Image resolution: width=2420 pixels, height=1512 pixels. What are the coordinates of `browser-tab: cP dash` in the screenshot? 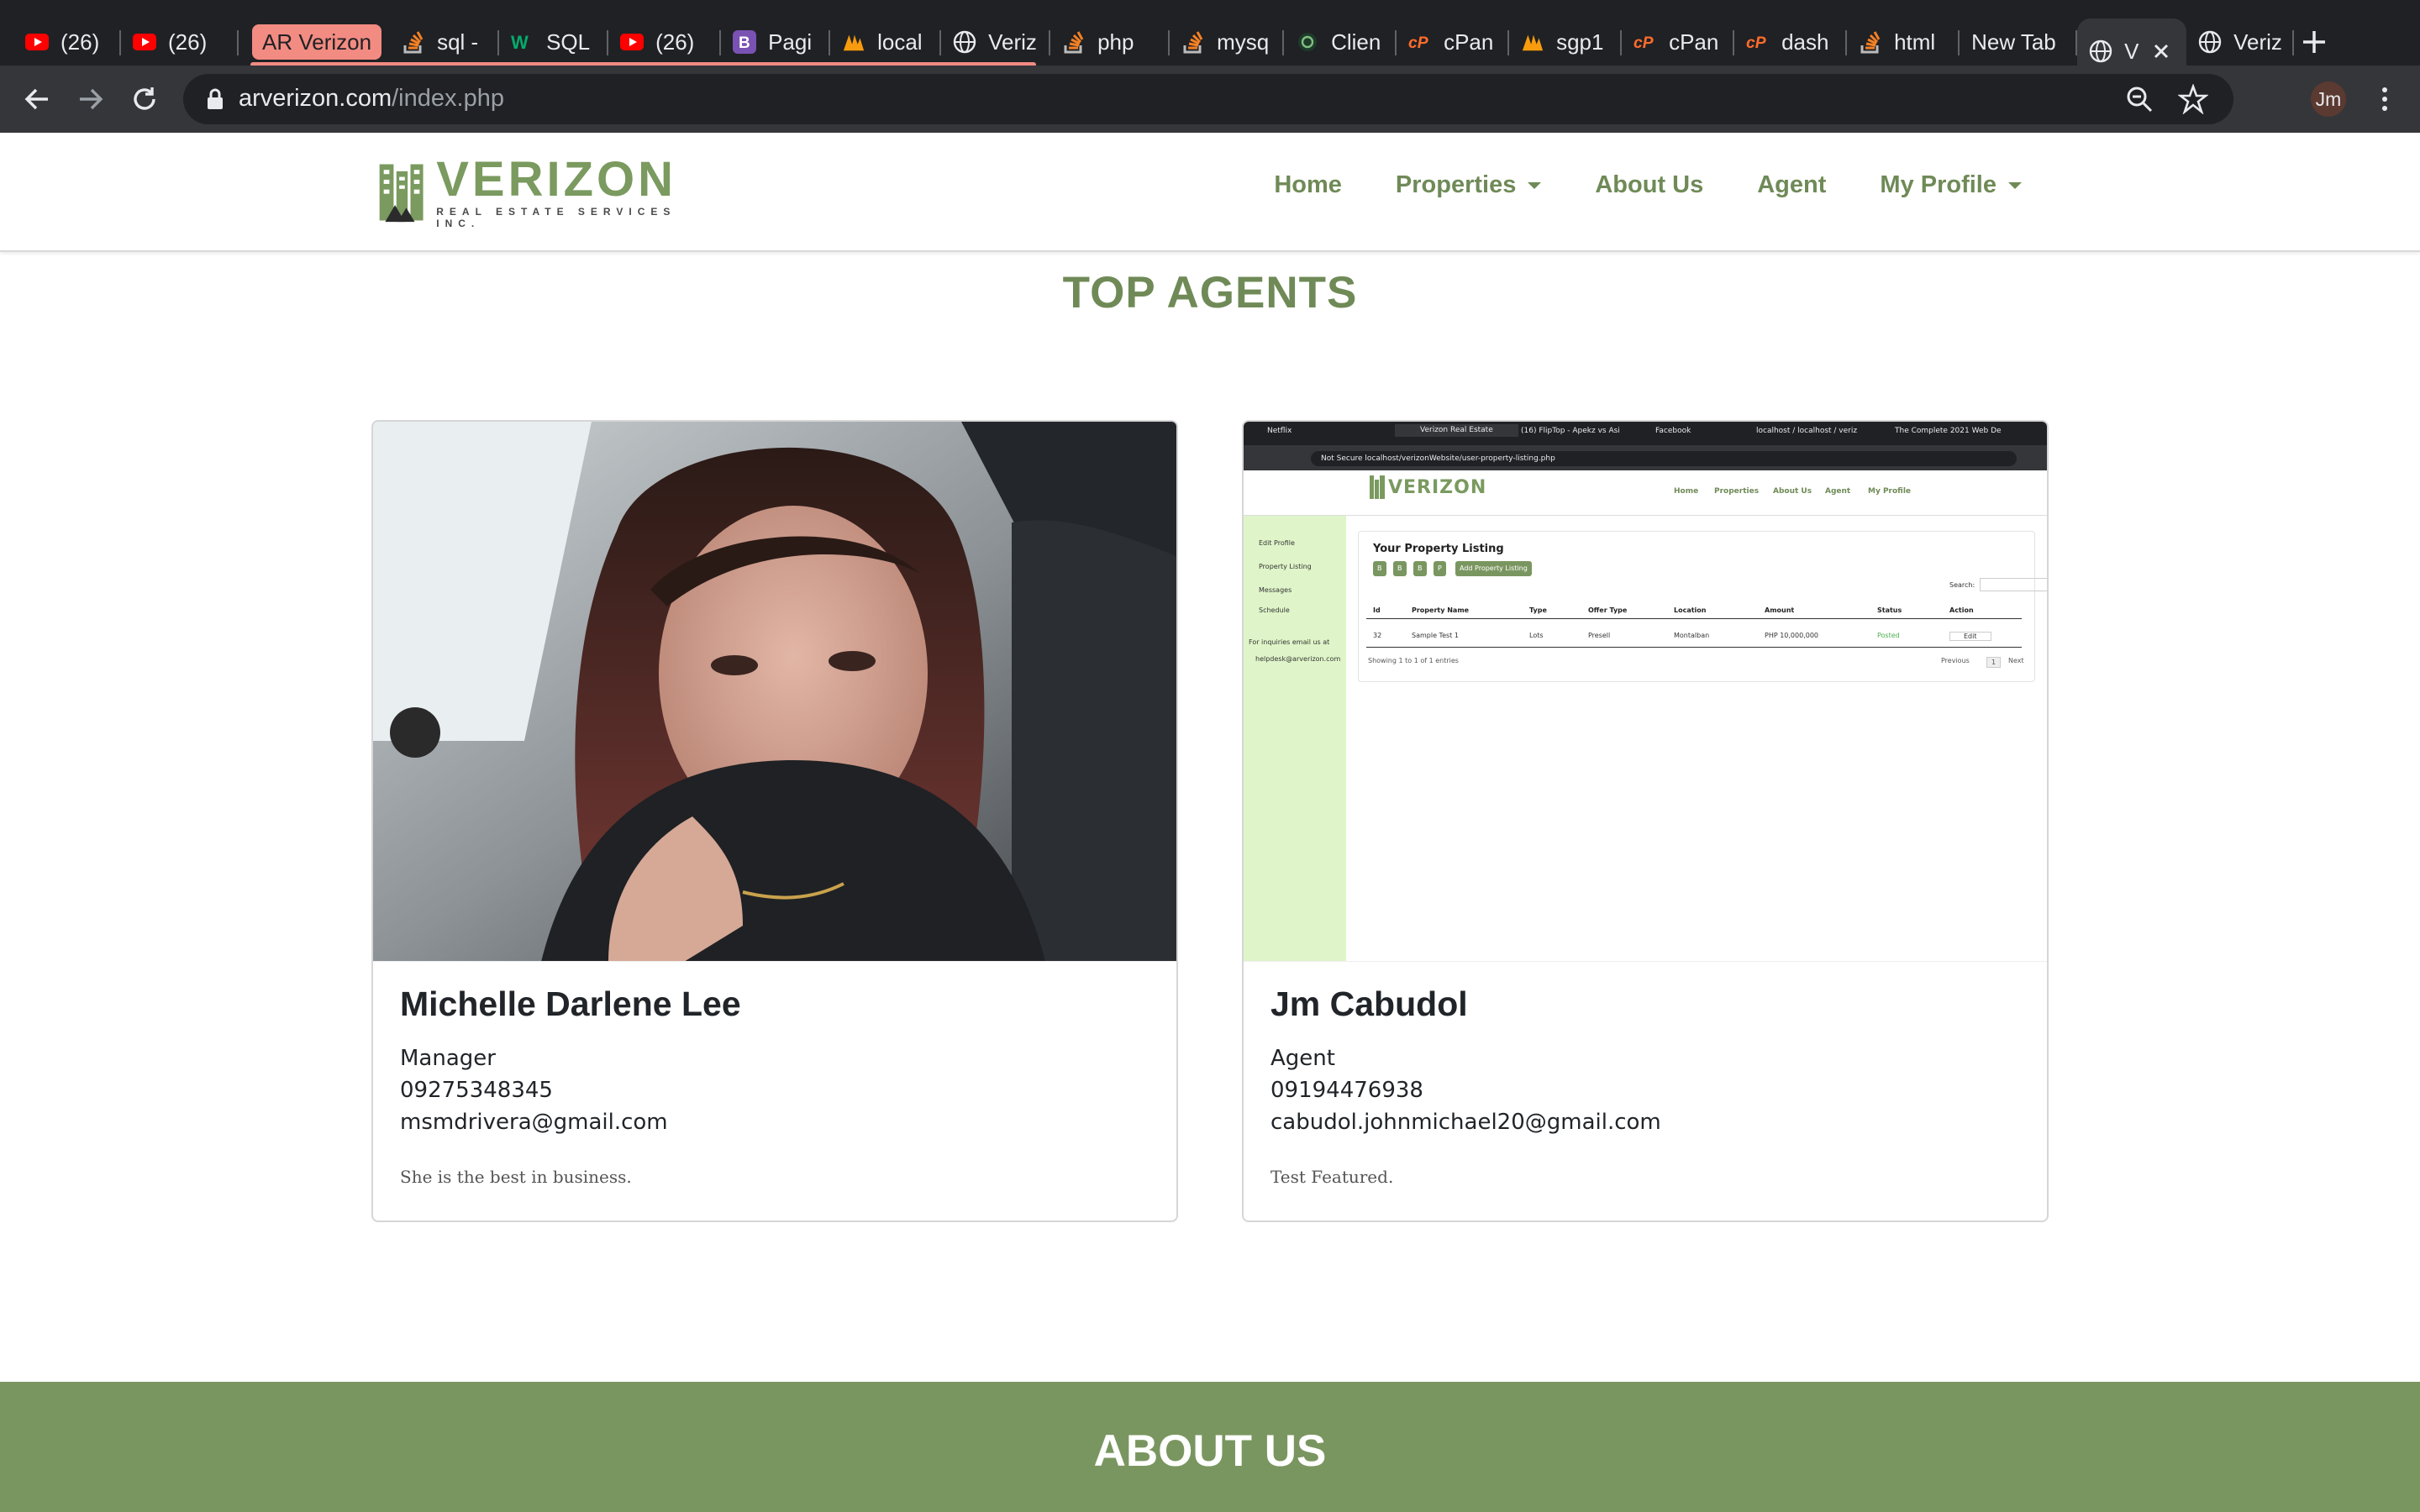 It's located at (1791, 42).